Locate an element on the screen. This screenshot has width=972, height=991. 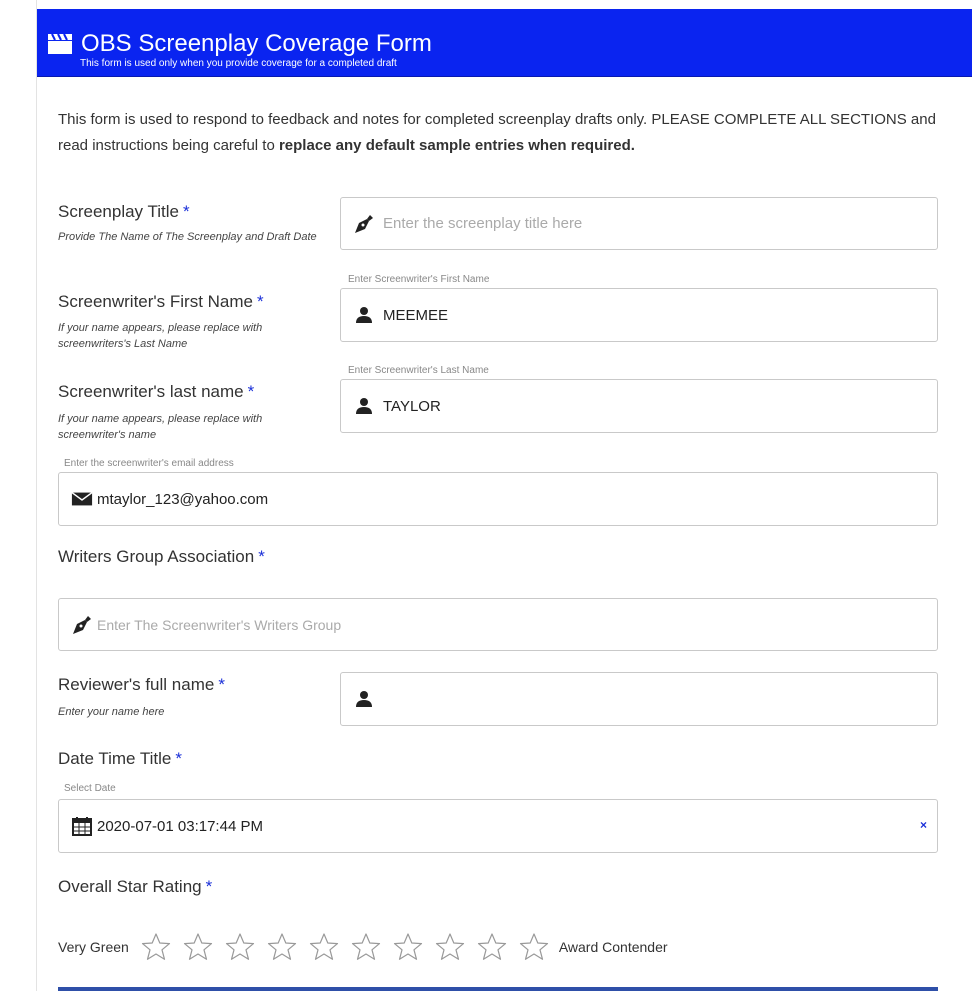
star-9-icon is located at coordinates (492, 947).